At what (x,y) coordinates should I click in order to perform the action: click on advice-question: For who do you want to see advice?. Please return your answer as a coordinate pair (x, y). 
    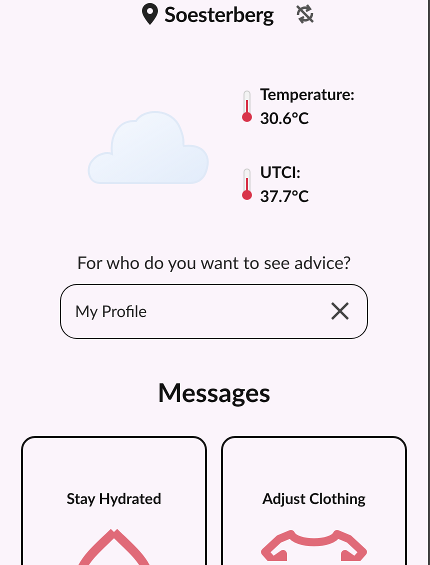
    Looking at the image, I should click on (214, 262).